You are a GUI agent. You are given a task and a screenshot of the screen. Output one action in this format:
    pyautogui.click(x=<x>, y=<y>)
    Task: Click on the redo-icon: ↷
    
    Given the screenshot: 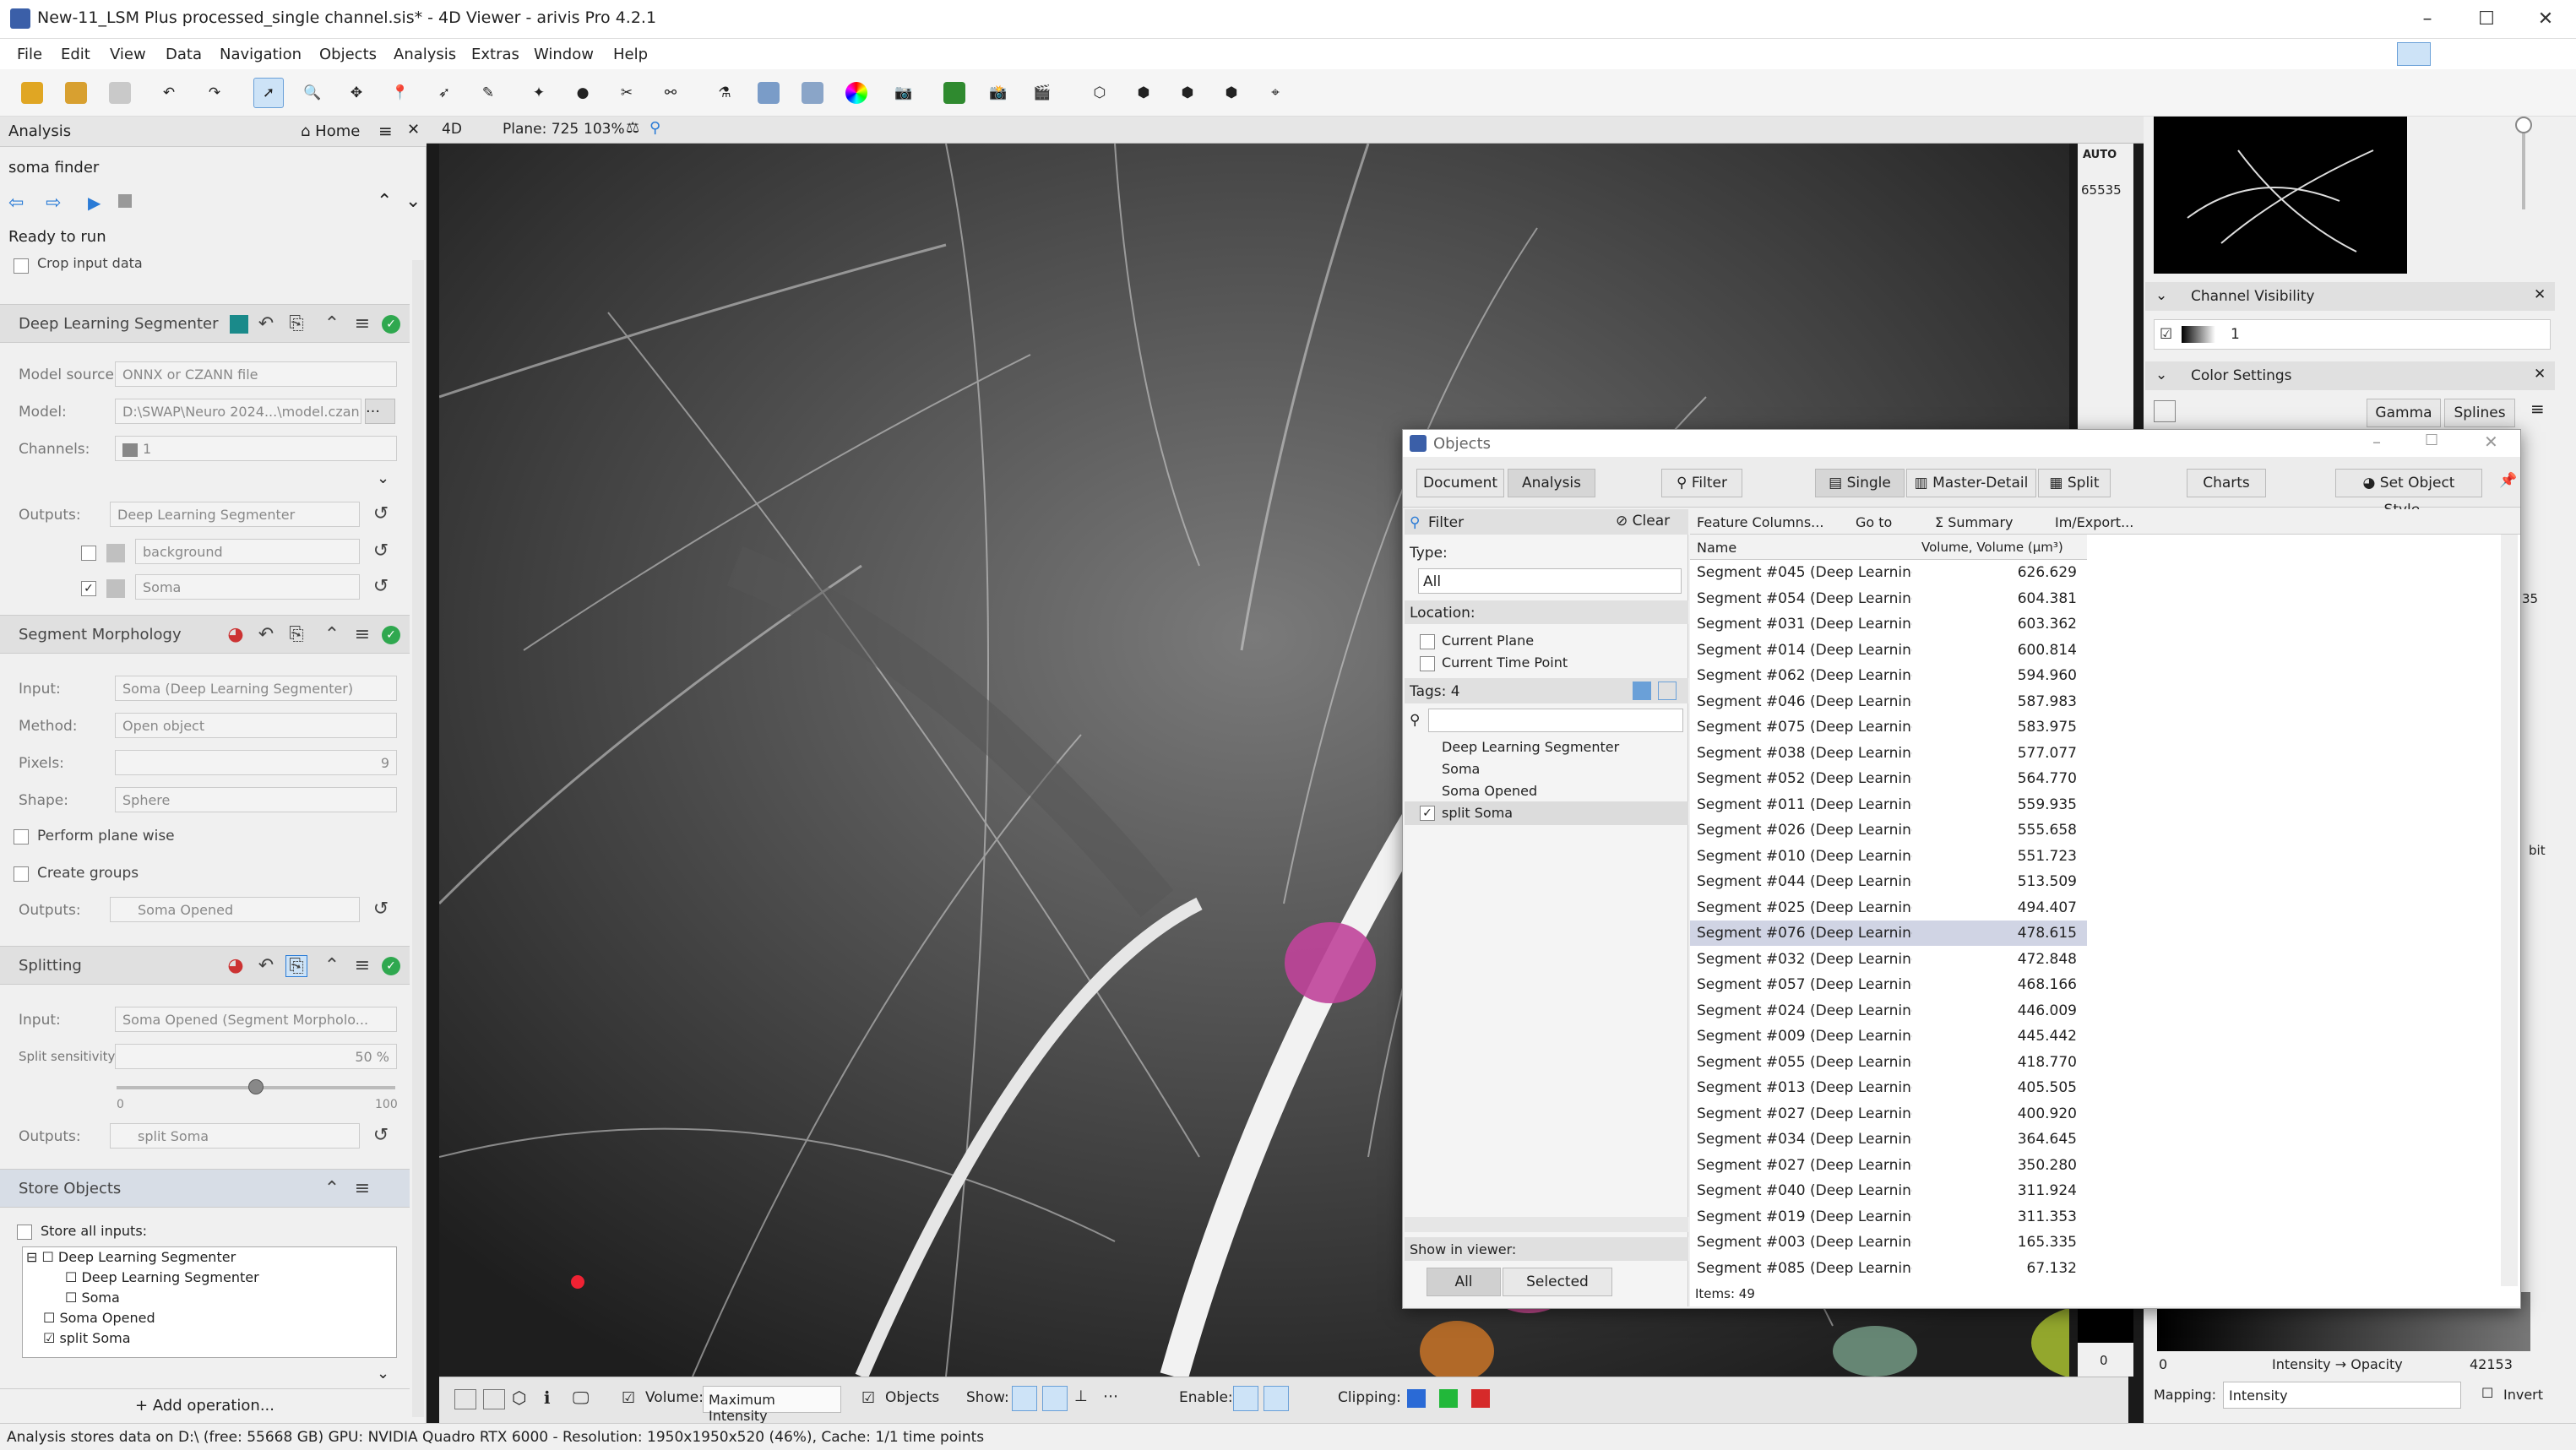 What is the action you would take?
    pyautogui.click(x=214, y=93)
    